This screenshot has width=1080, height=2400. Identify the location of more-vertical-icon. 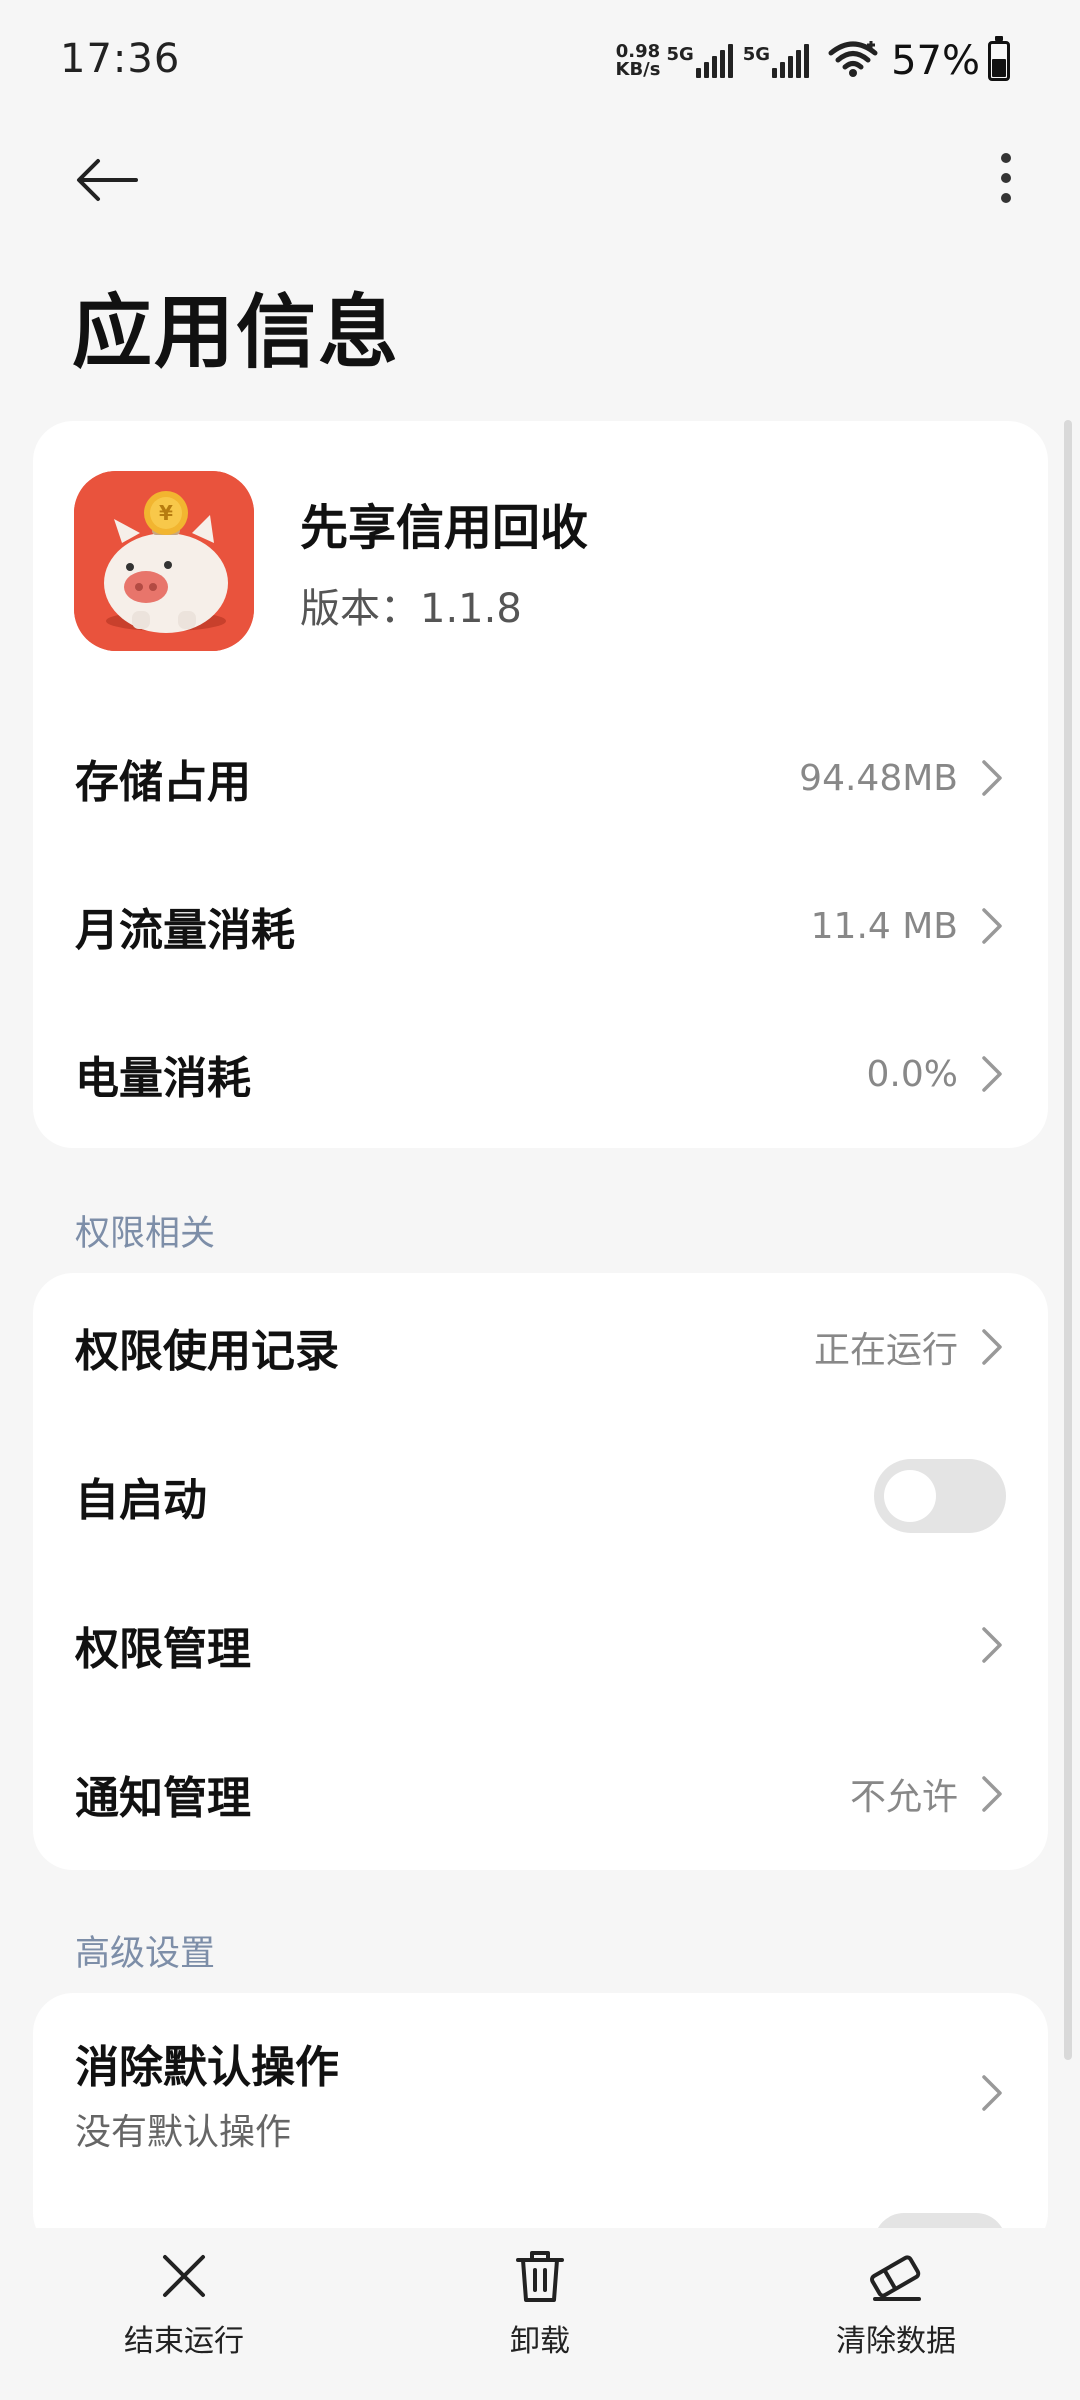
(1006, 178).